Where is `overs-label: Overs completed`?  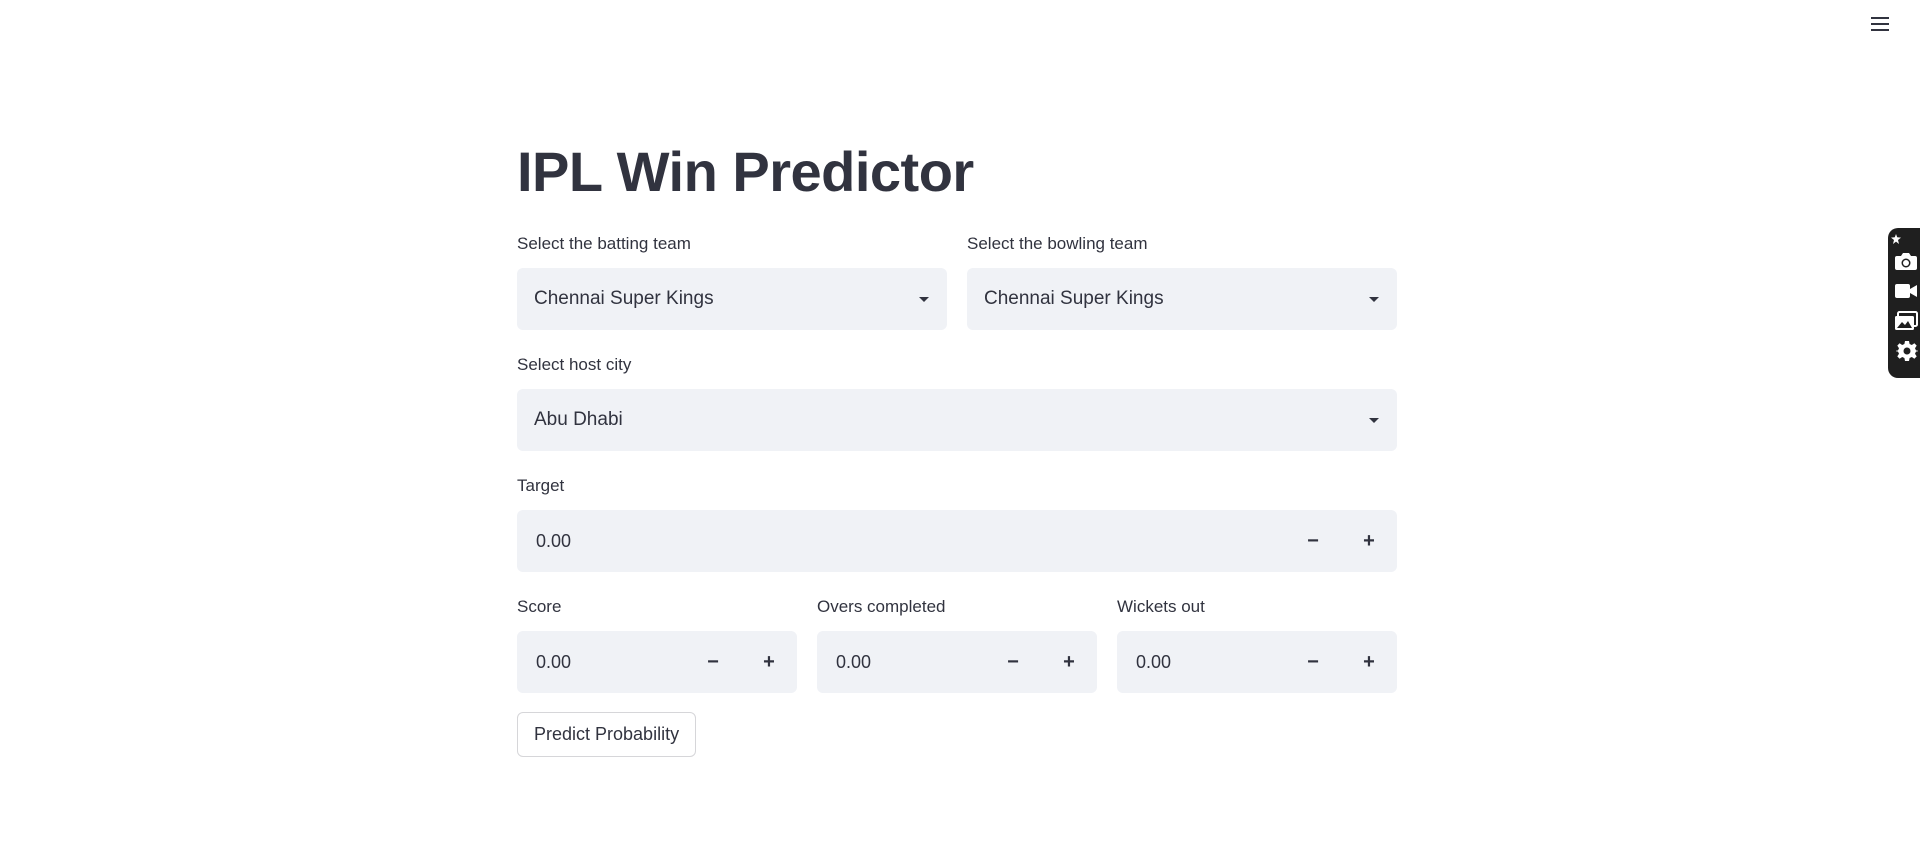 overs-label: Overs completed is located at coordinates (881, 606).